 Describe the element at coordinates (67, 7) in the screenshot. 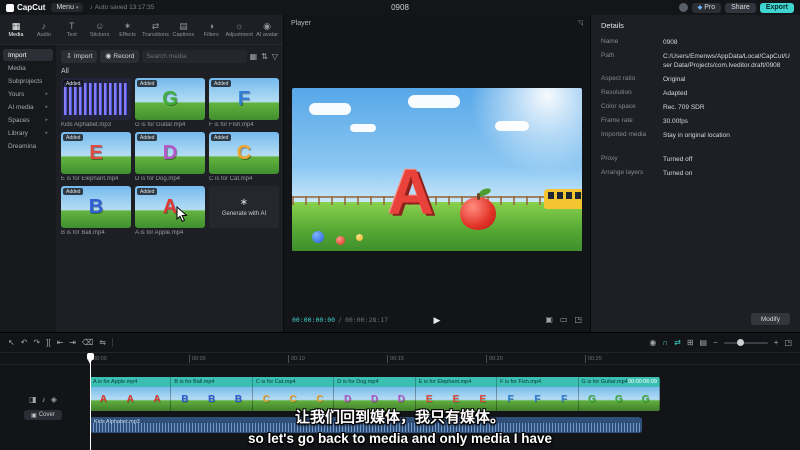

I see `menu-button: Menu ▾` at that location.